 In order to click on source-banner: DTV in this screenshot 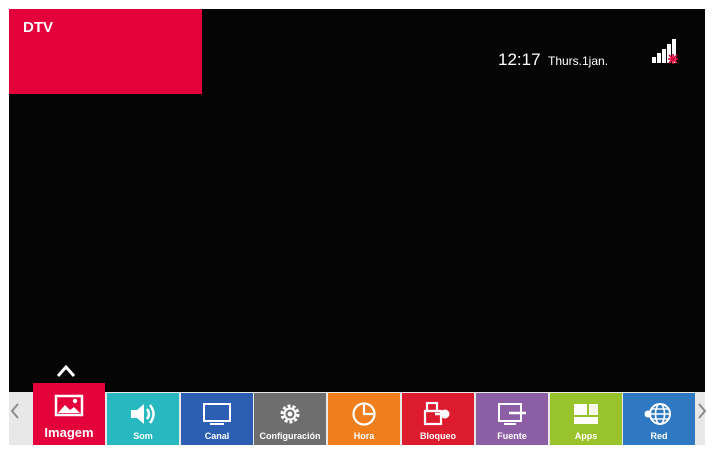, I will do `click(105, 51)`.